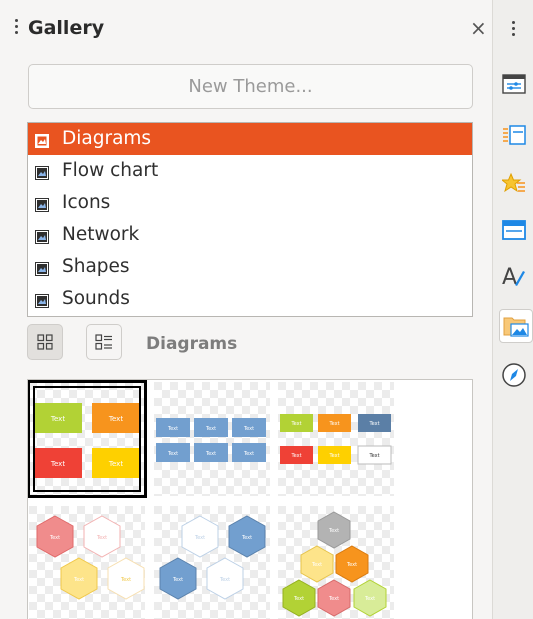 This screenshot has height=619, width=533. Describe the element at coordinates (250, 139) in the screenshot. I see `theme-item-diagrams: Diagrams` at that location.